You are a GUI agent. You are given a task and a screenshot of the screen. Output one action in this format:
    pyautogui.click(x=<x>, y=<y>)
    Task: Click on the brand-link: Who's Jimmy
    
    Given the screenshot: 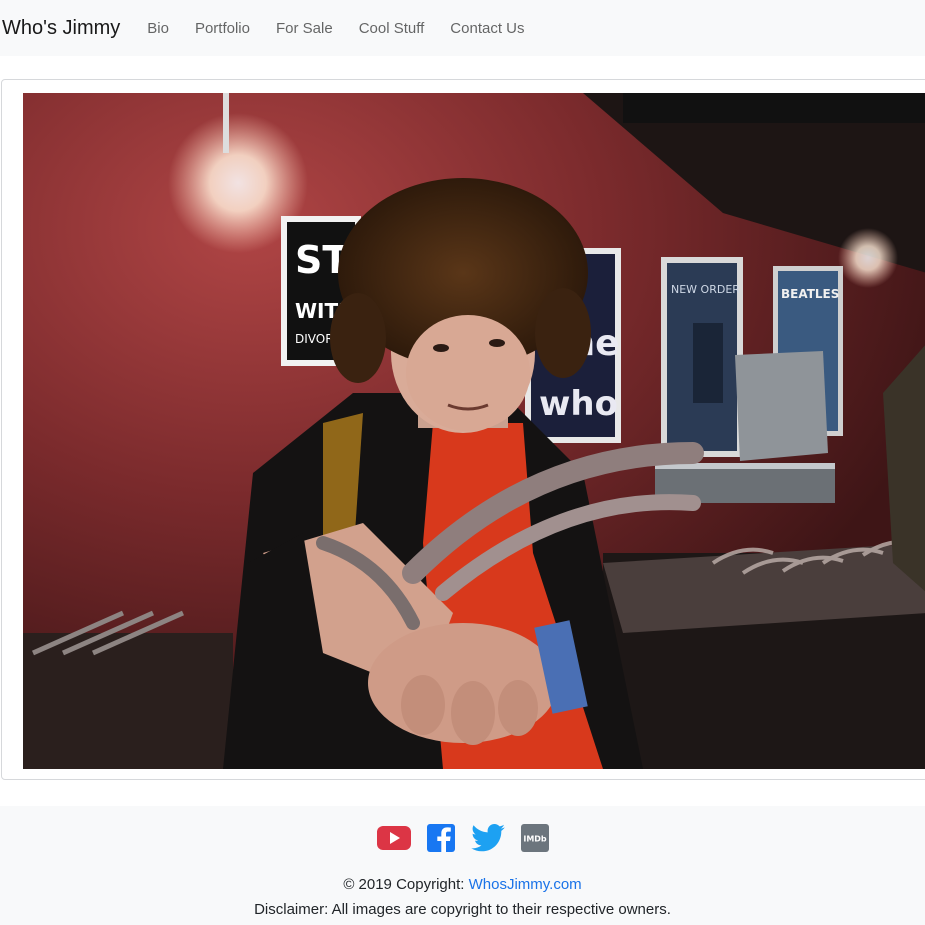 What is the action you would take?
    pyautogui.click(x=61, y=28)
    